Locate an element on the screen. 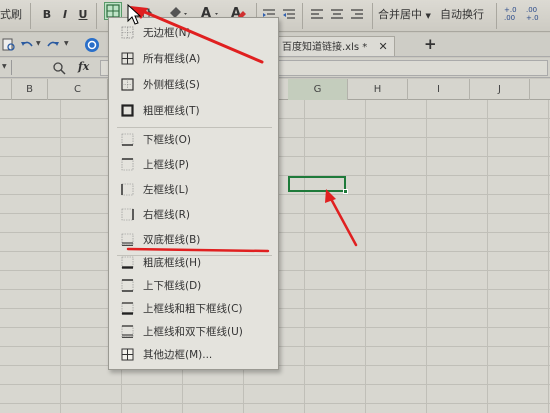 This screenshot has height=413, width=550. menu-item-thick-bottom-border: 粗底框线(H) is located at coordinates (194, 263).